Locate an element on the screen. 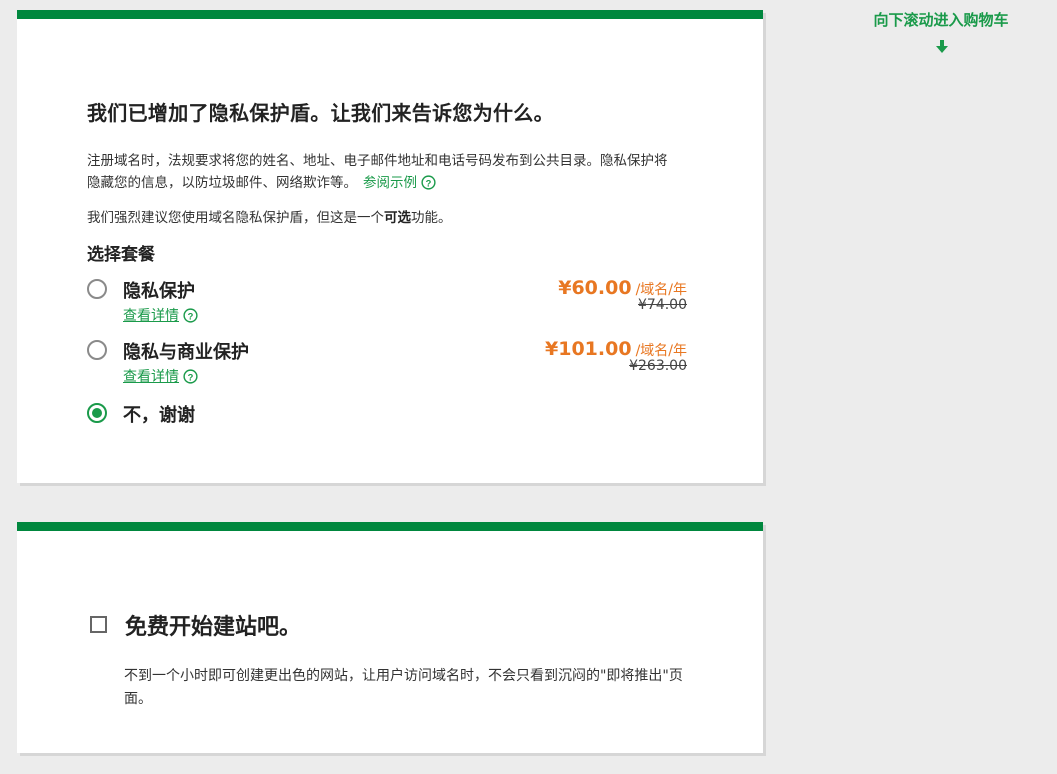 The height and width of the screenshot is (774, 1057). recommendation-text: 我们强烈建议您使用域名隐私保护盾，但这是一个可选功能。 is located at coordinates (269, 216).